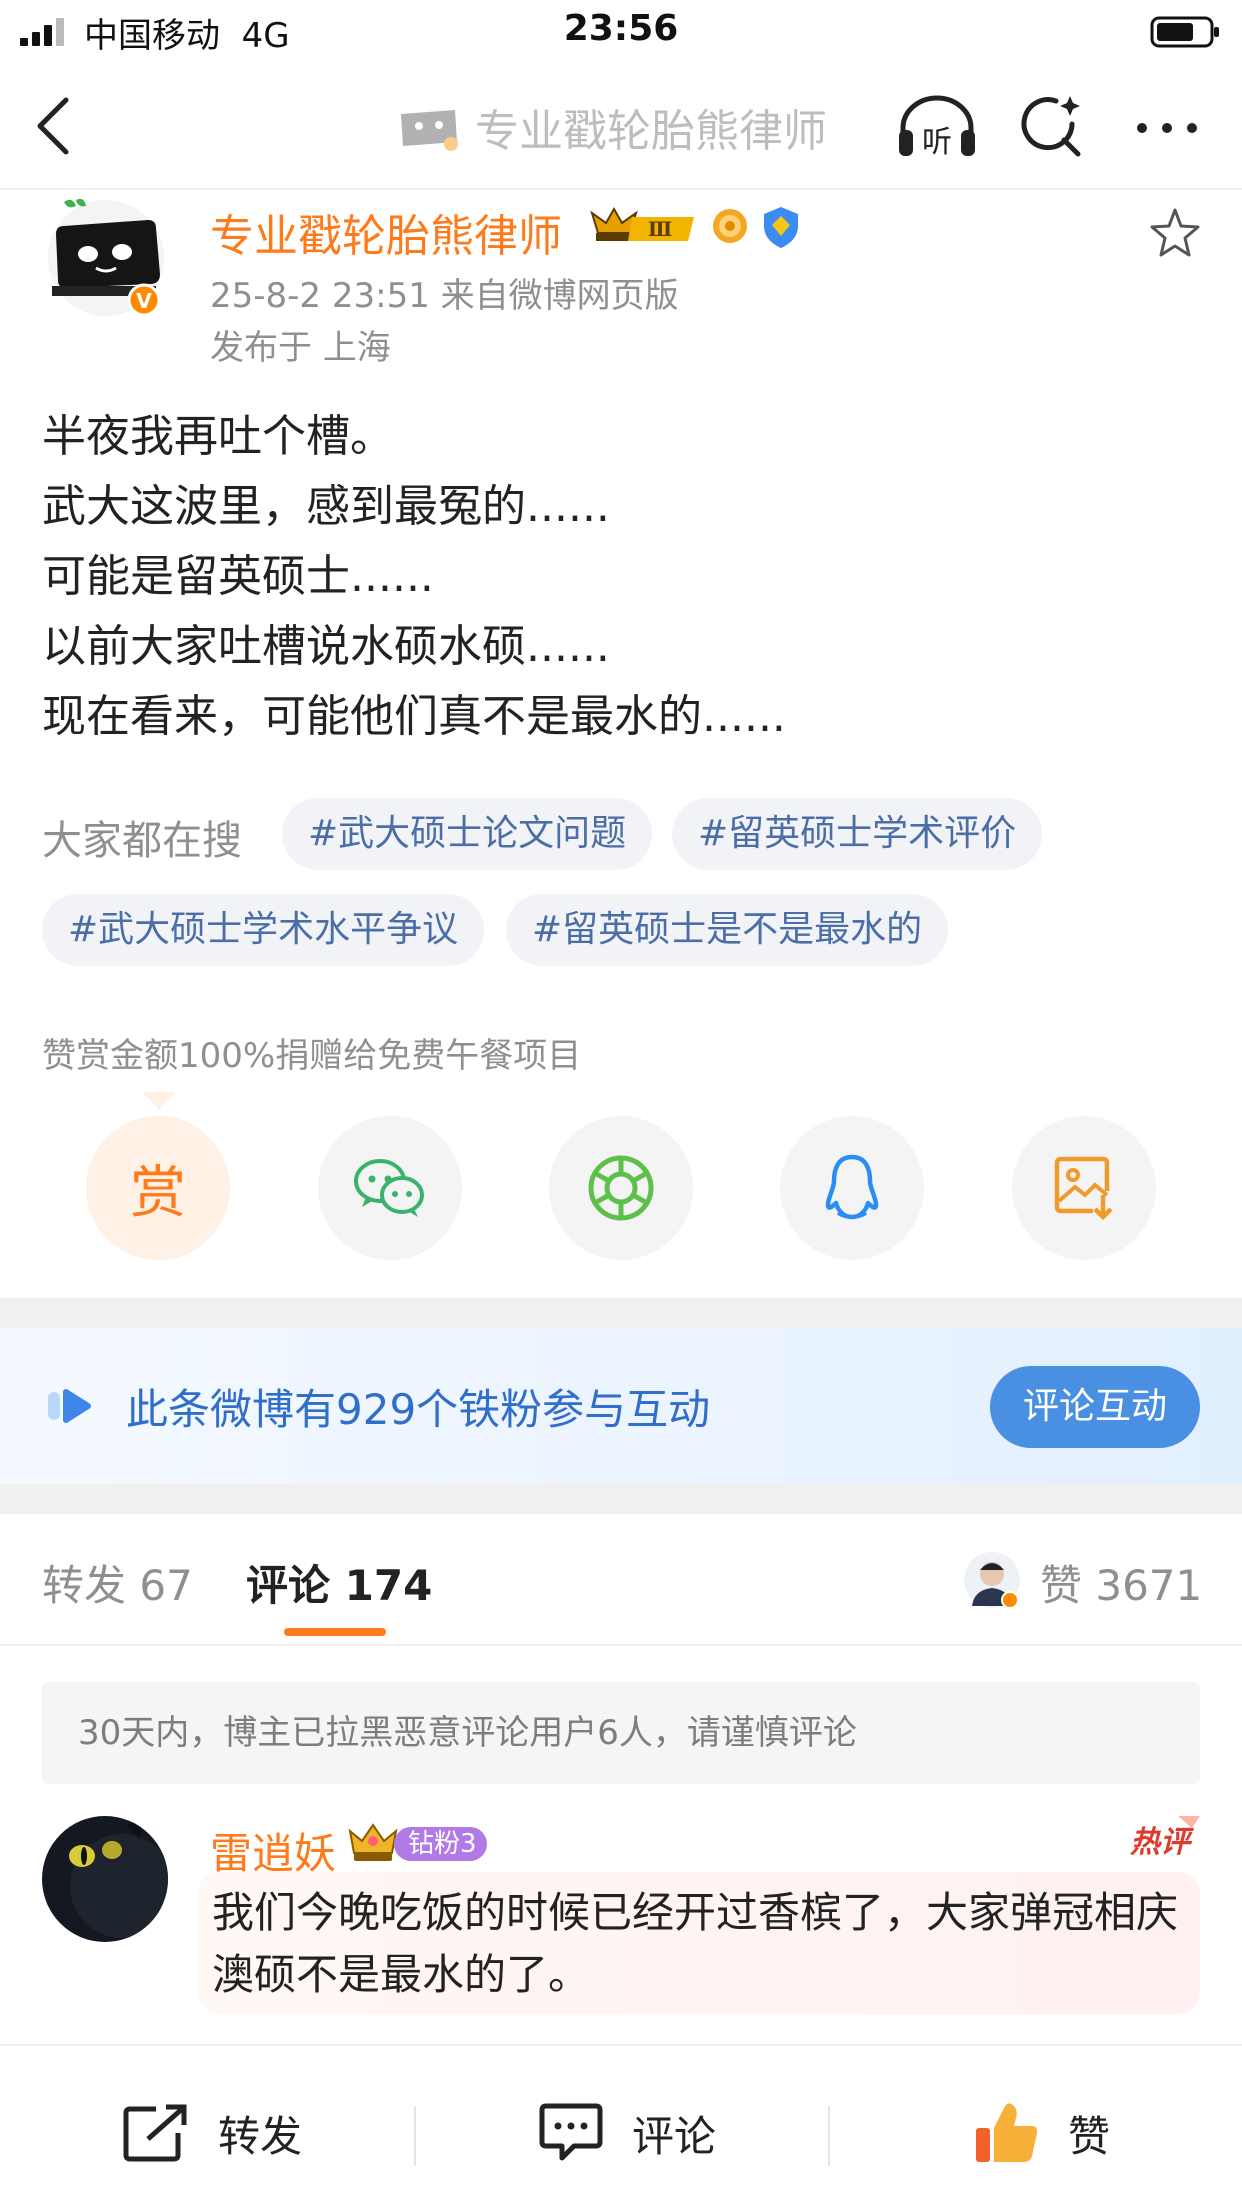 The width and height of the screenshot is (1242, 2208). I want to click on search-tag: #武大硕士学术水平争议, so click(263, 930).